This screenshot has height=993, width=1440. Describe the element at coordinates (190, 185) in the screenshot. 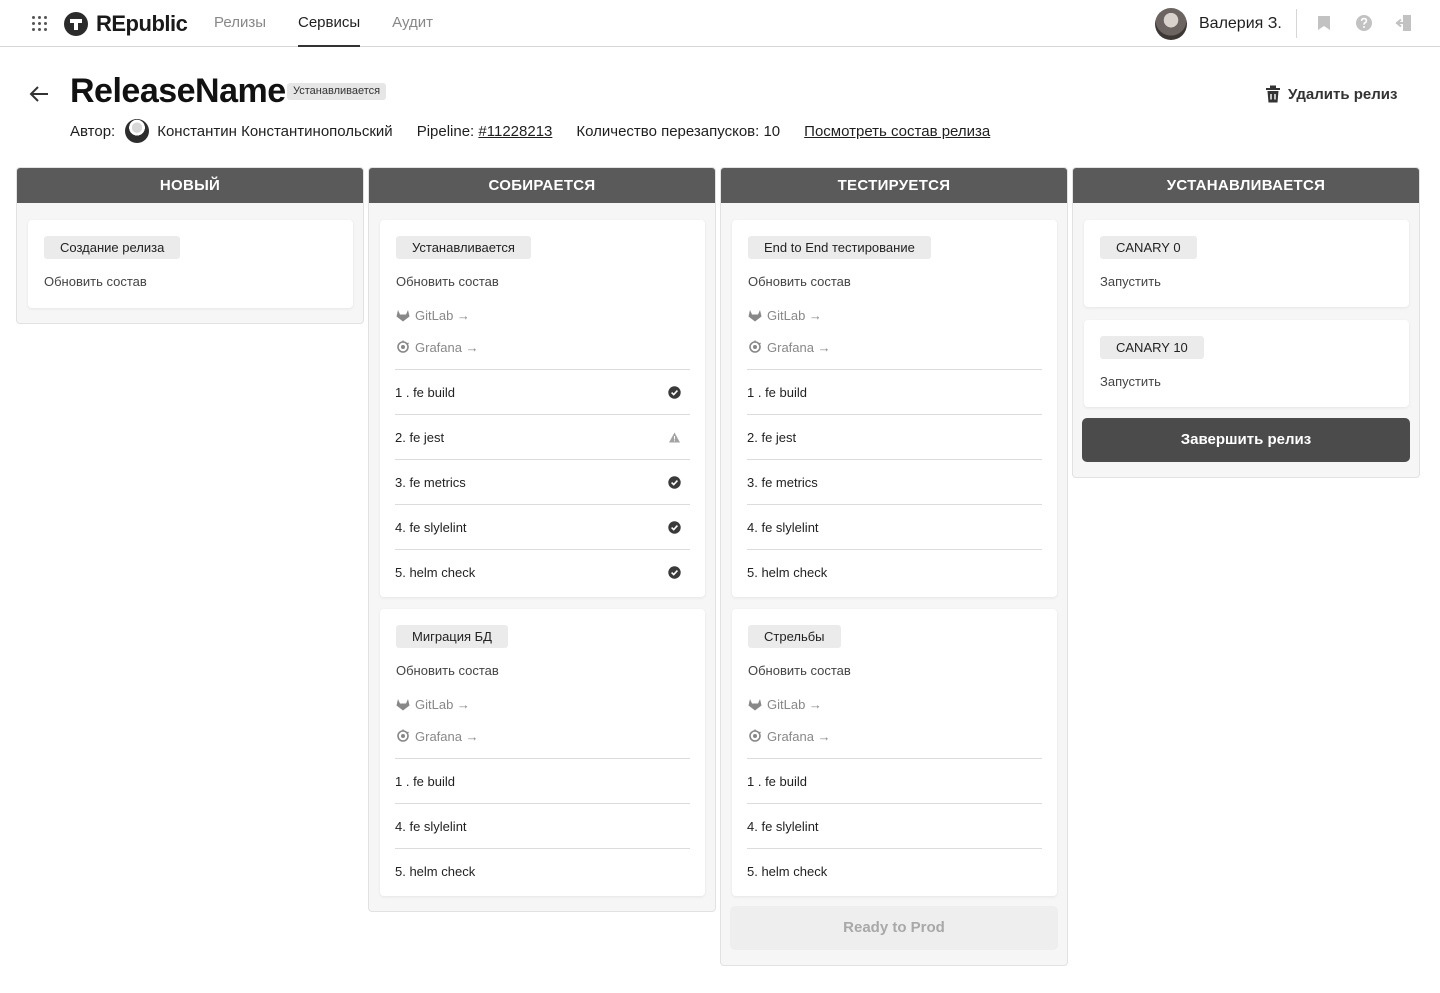

I see `column-title: НОВЫЙ` at that location.